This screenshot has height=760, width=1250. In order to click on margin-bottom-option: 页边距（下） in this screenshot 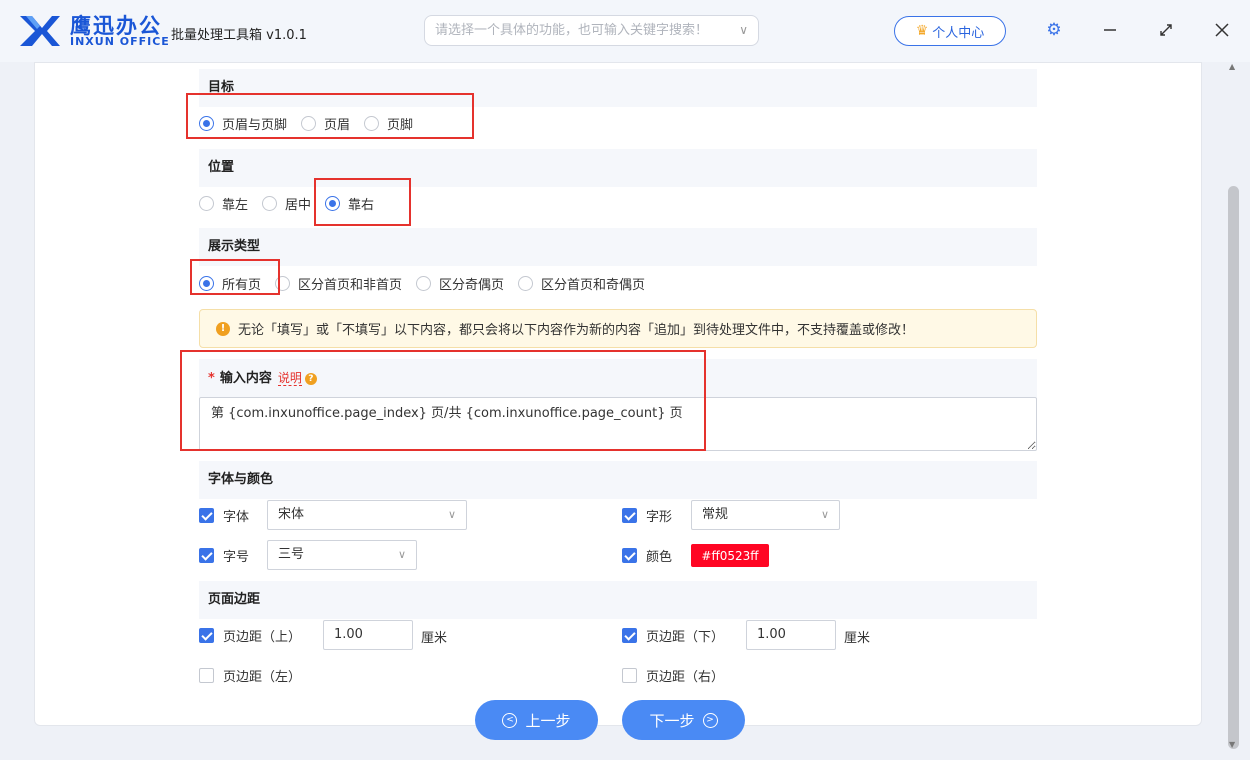, I will do `click(673, 635)`.